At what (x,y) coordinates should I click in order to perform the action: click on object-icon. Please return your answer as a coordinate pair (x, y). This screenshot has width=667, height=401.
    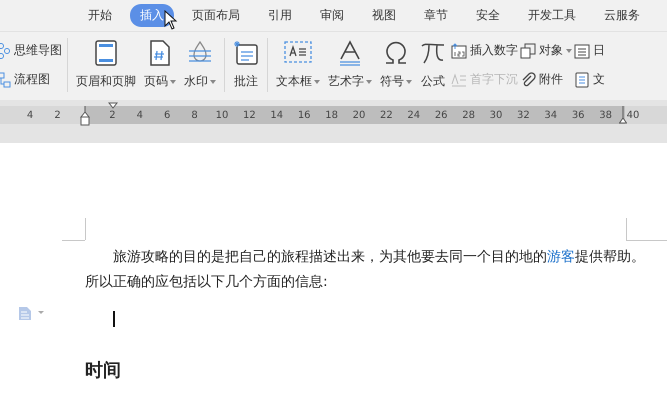
    Looking at the image, I should click on (528, 50).